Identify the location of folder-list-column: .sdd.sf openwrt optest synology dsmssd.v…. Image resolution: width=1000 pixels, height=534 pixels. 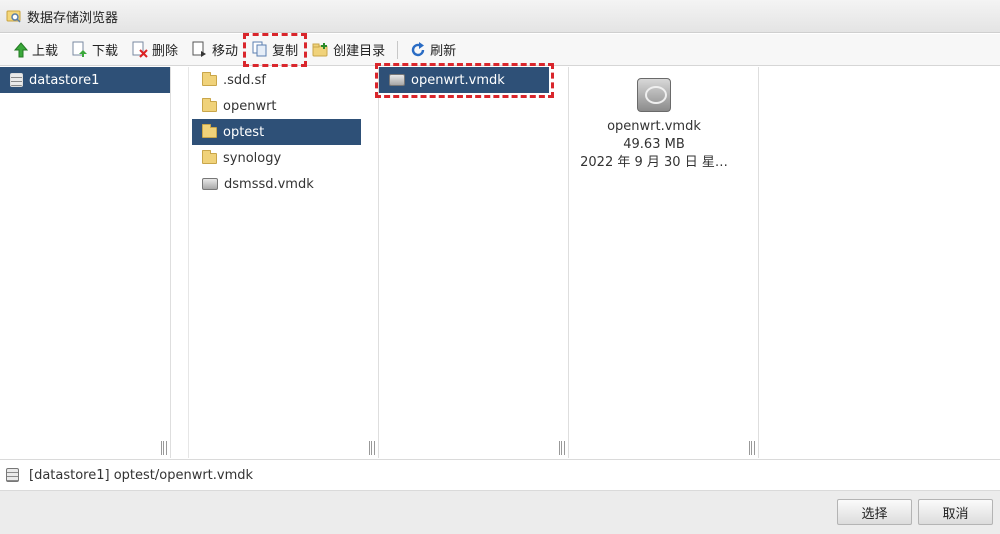
(284, 262).